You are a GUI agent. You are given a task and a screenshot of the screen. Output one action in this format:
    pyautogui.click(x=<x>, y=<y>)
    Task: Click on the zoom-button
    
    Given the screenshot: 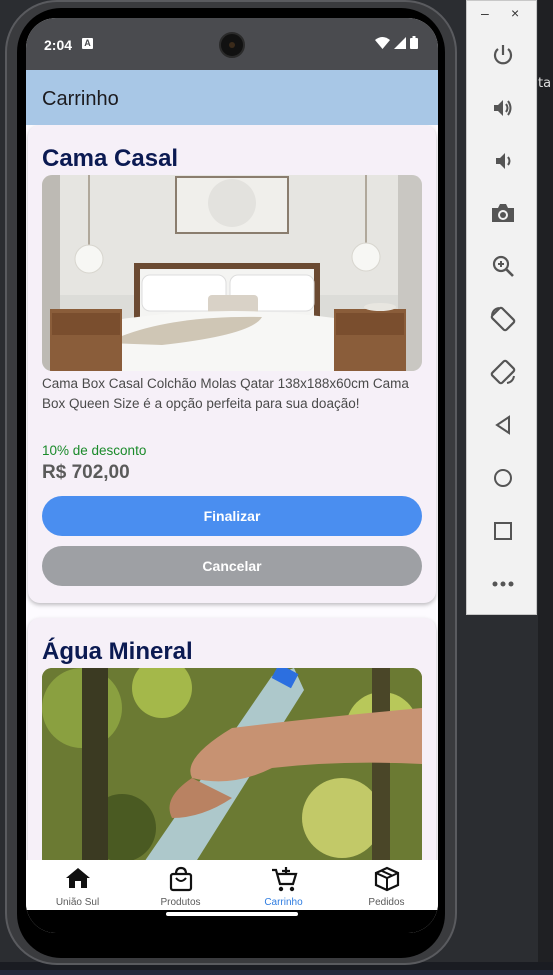 What is the action you would take?
    pyautogui.click(x=503, y=266)
    